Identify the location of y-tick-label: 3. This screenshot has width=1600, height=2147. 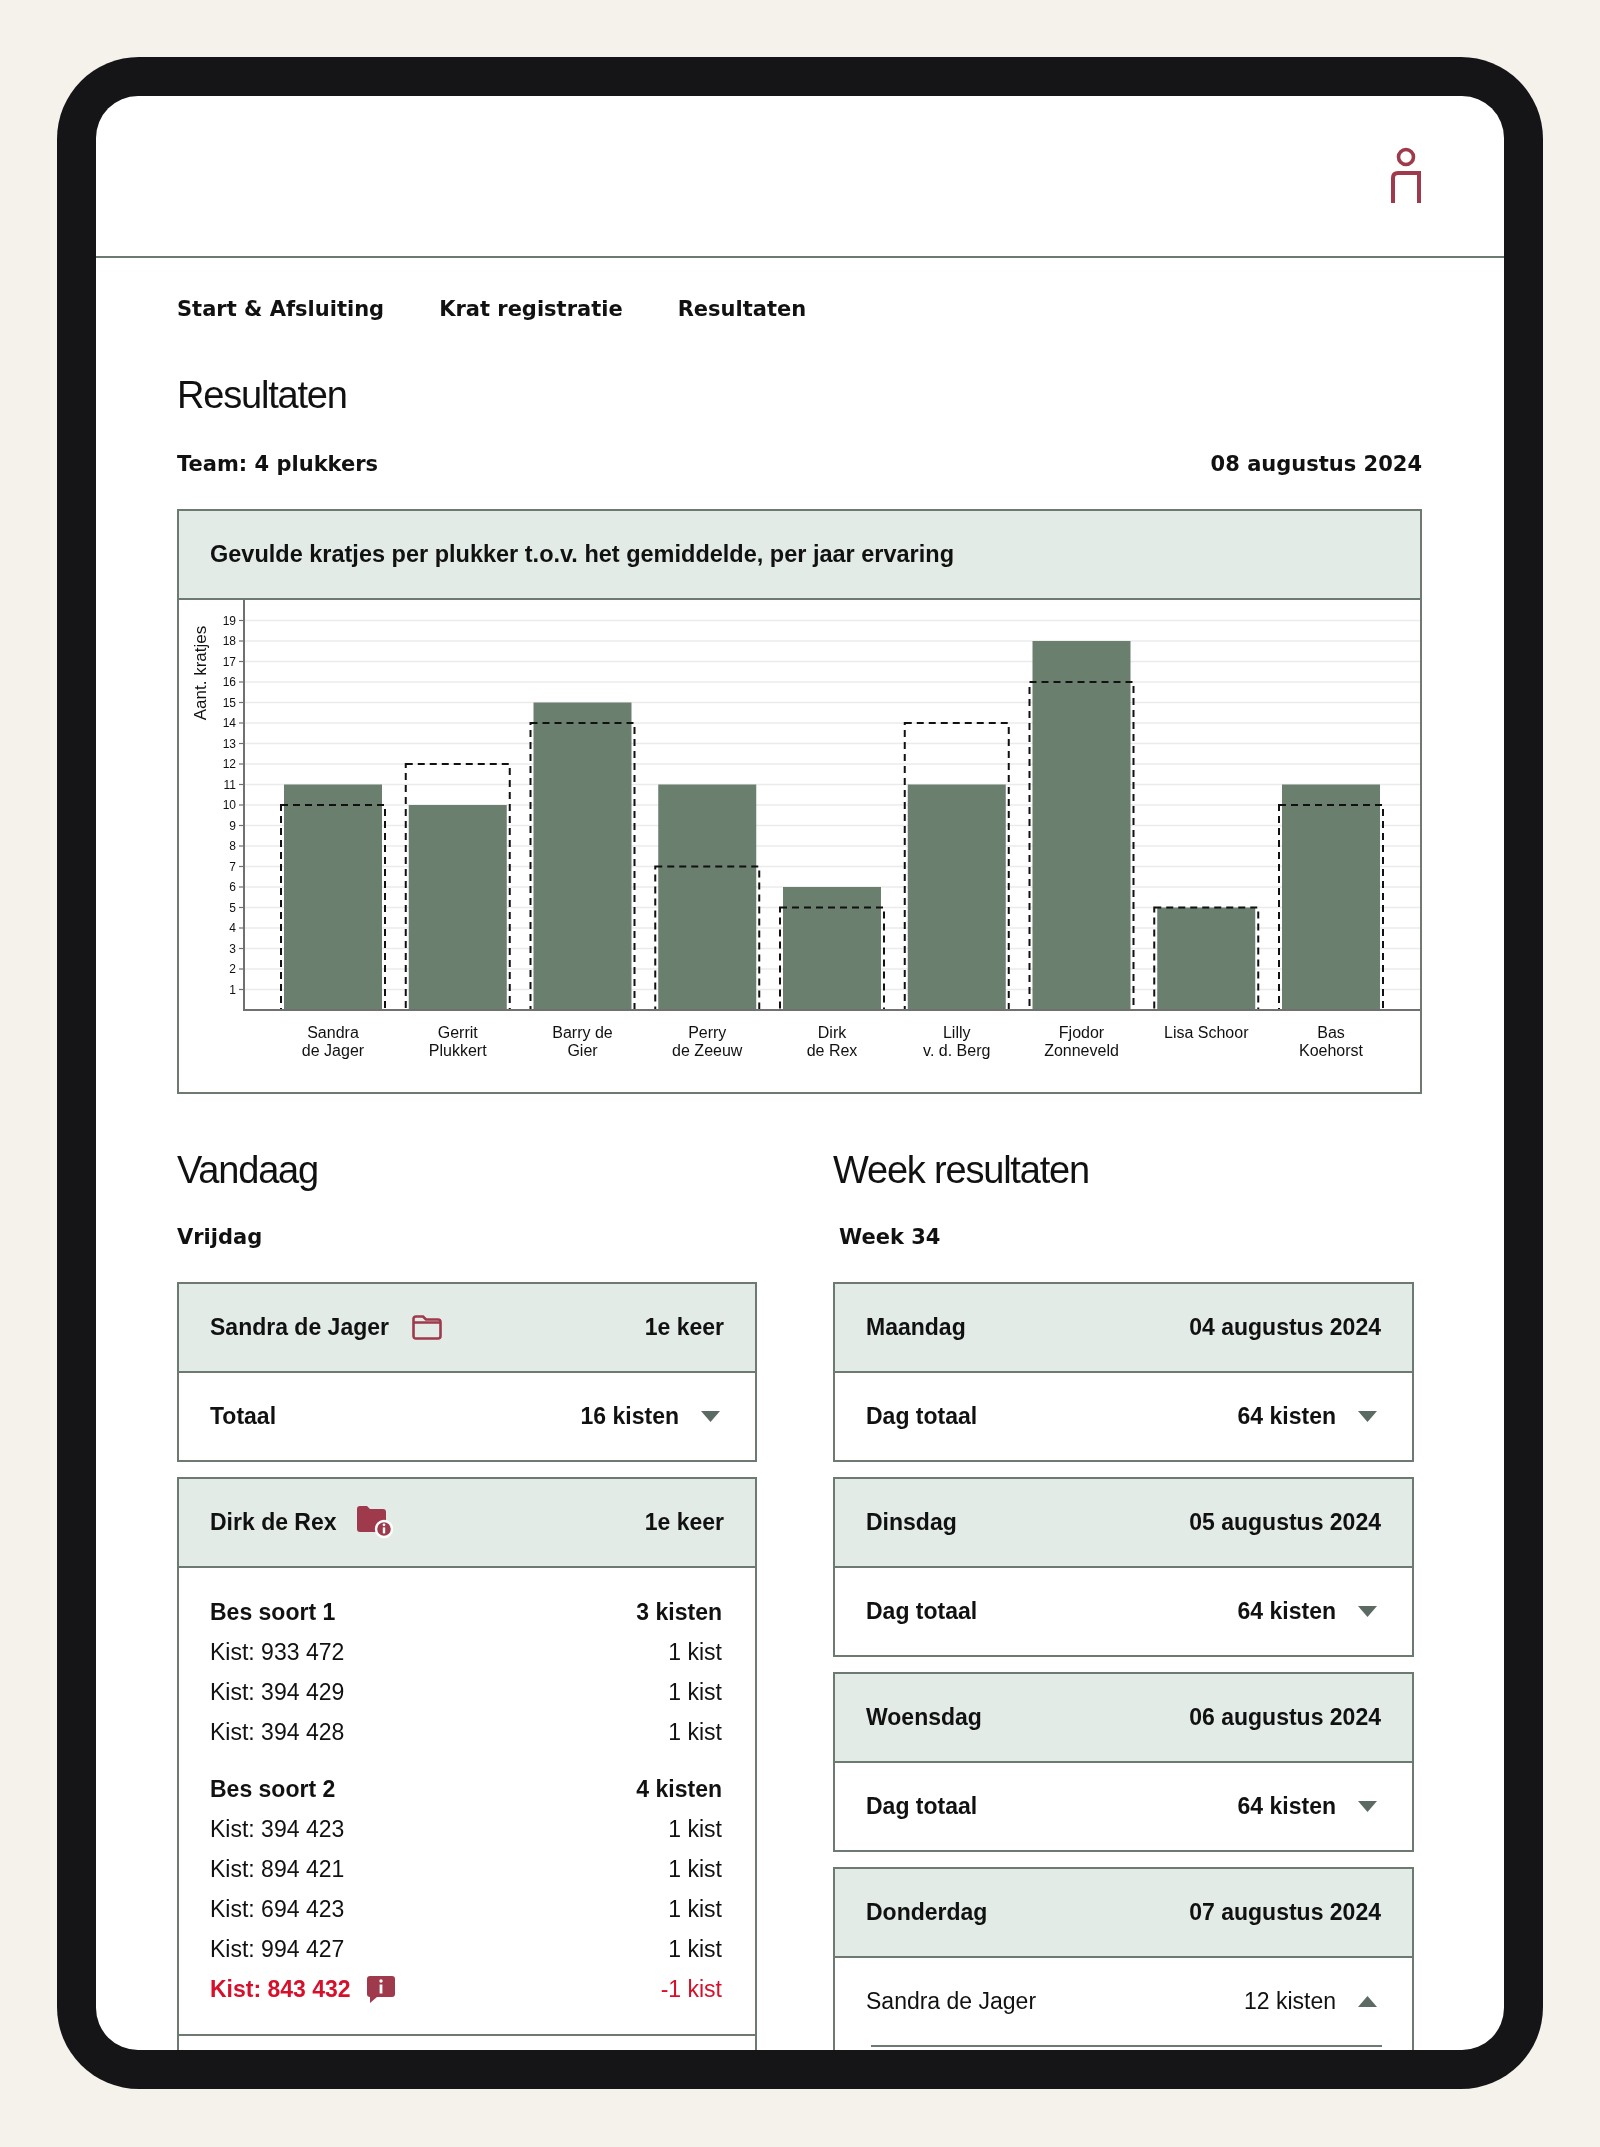
(232, 948).